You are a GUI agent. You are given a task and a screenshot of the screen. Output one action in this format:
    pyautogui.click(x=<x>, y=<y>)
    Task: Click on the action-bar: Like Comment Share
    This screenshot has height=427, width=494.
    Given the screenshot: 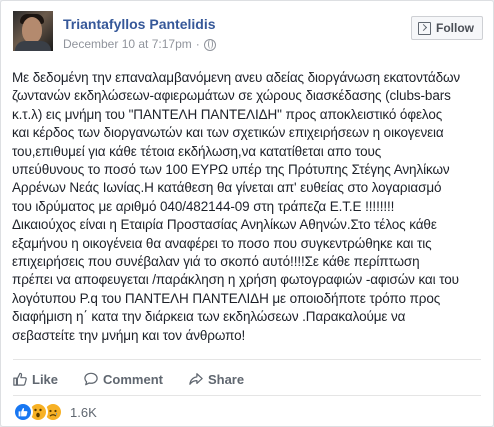 What is the action you would take?
    pyautogui.click(x=141, y=379)
    